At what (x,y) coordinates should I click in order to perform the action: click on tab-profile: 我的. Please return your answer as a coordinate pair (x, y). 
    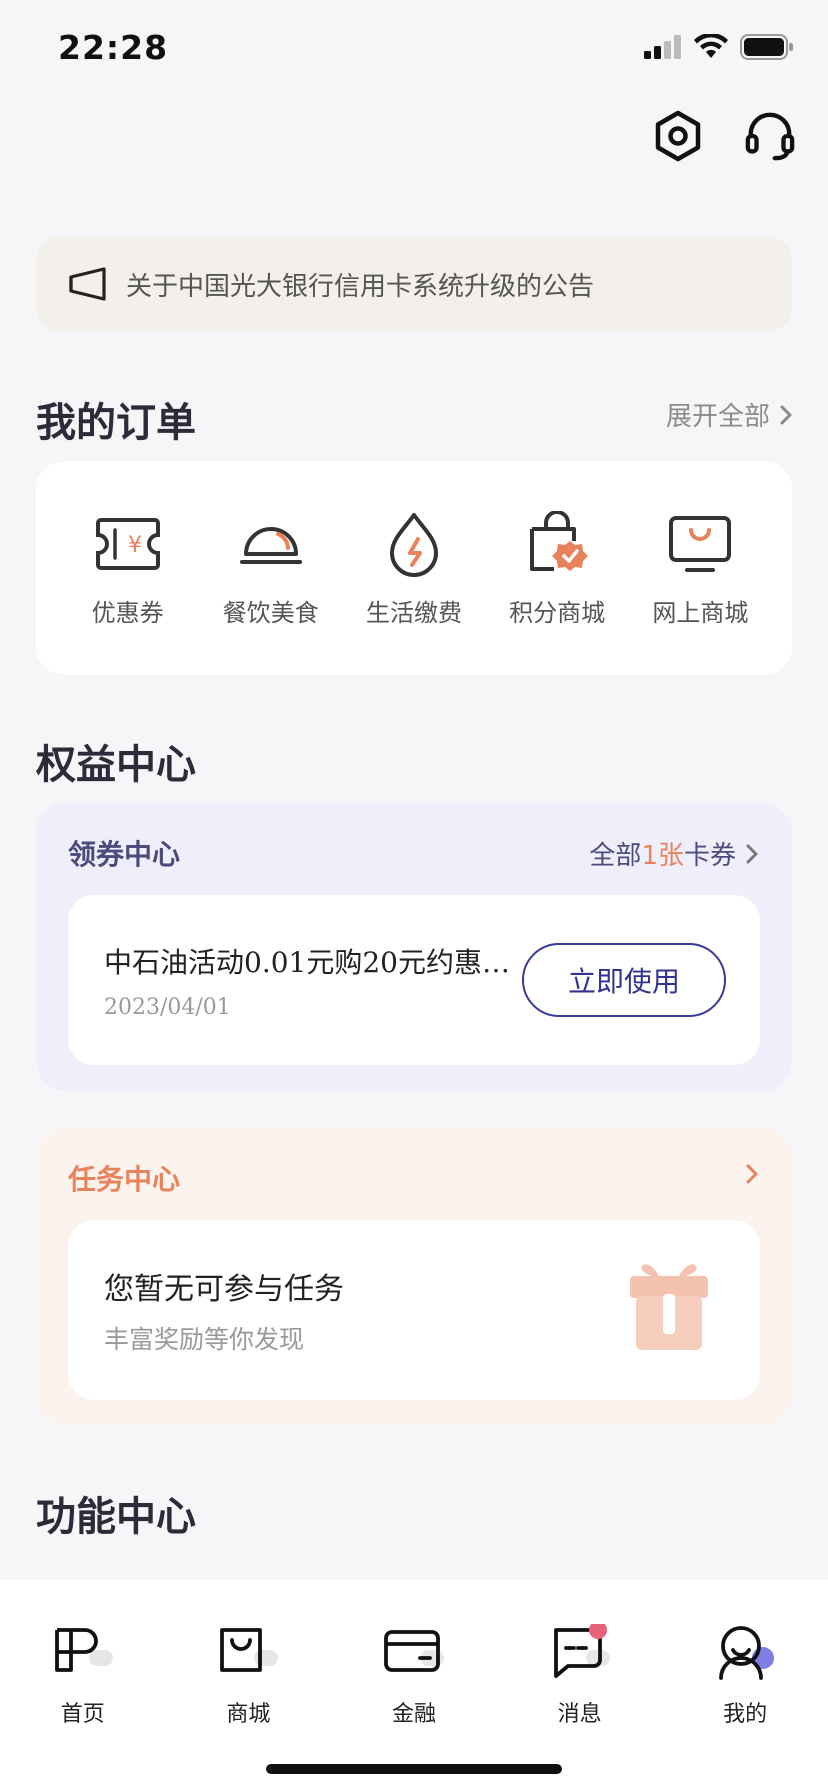
    Looking at the image, I should click on (745, 1708).